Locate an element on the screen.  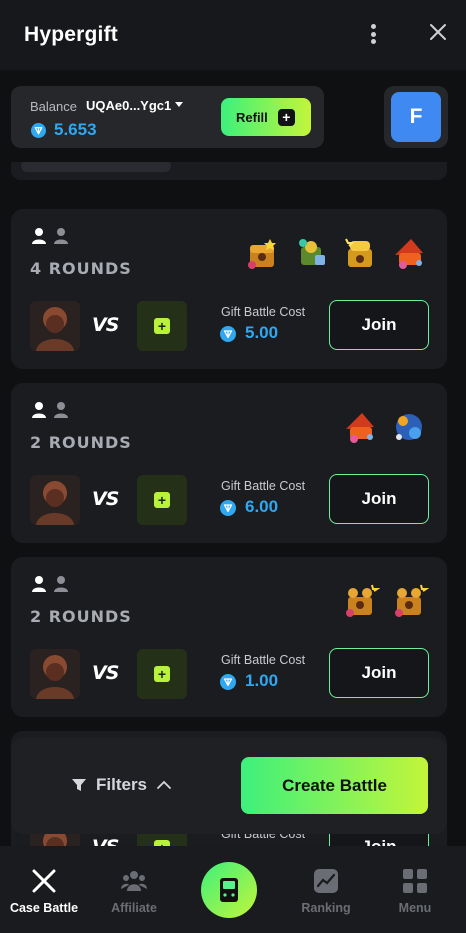
wallet-bar: Balance UQAe0...Ygc1 5.653 Refill + F is located at coordinates (233, 116).